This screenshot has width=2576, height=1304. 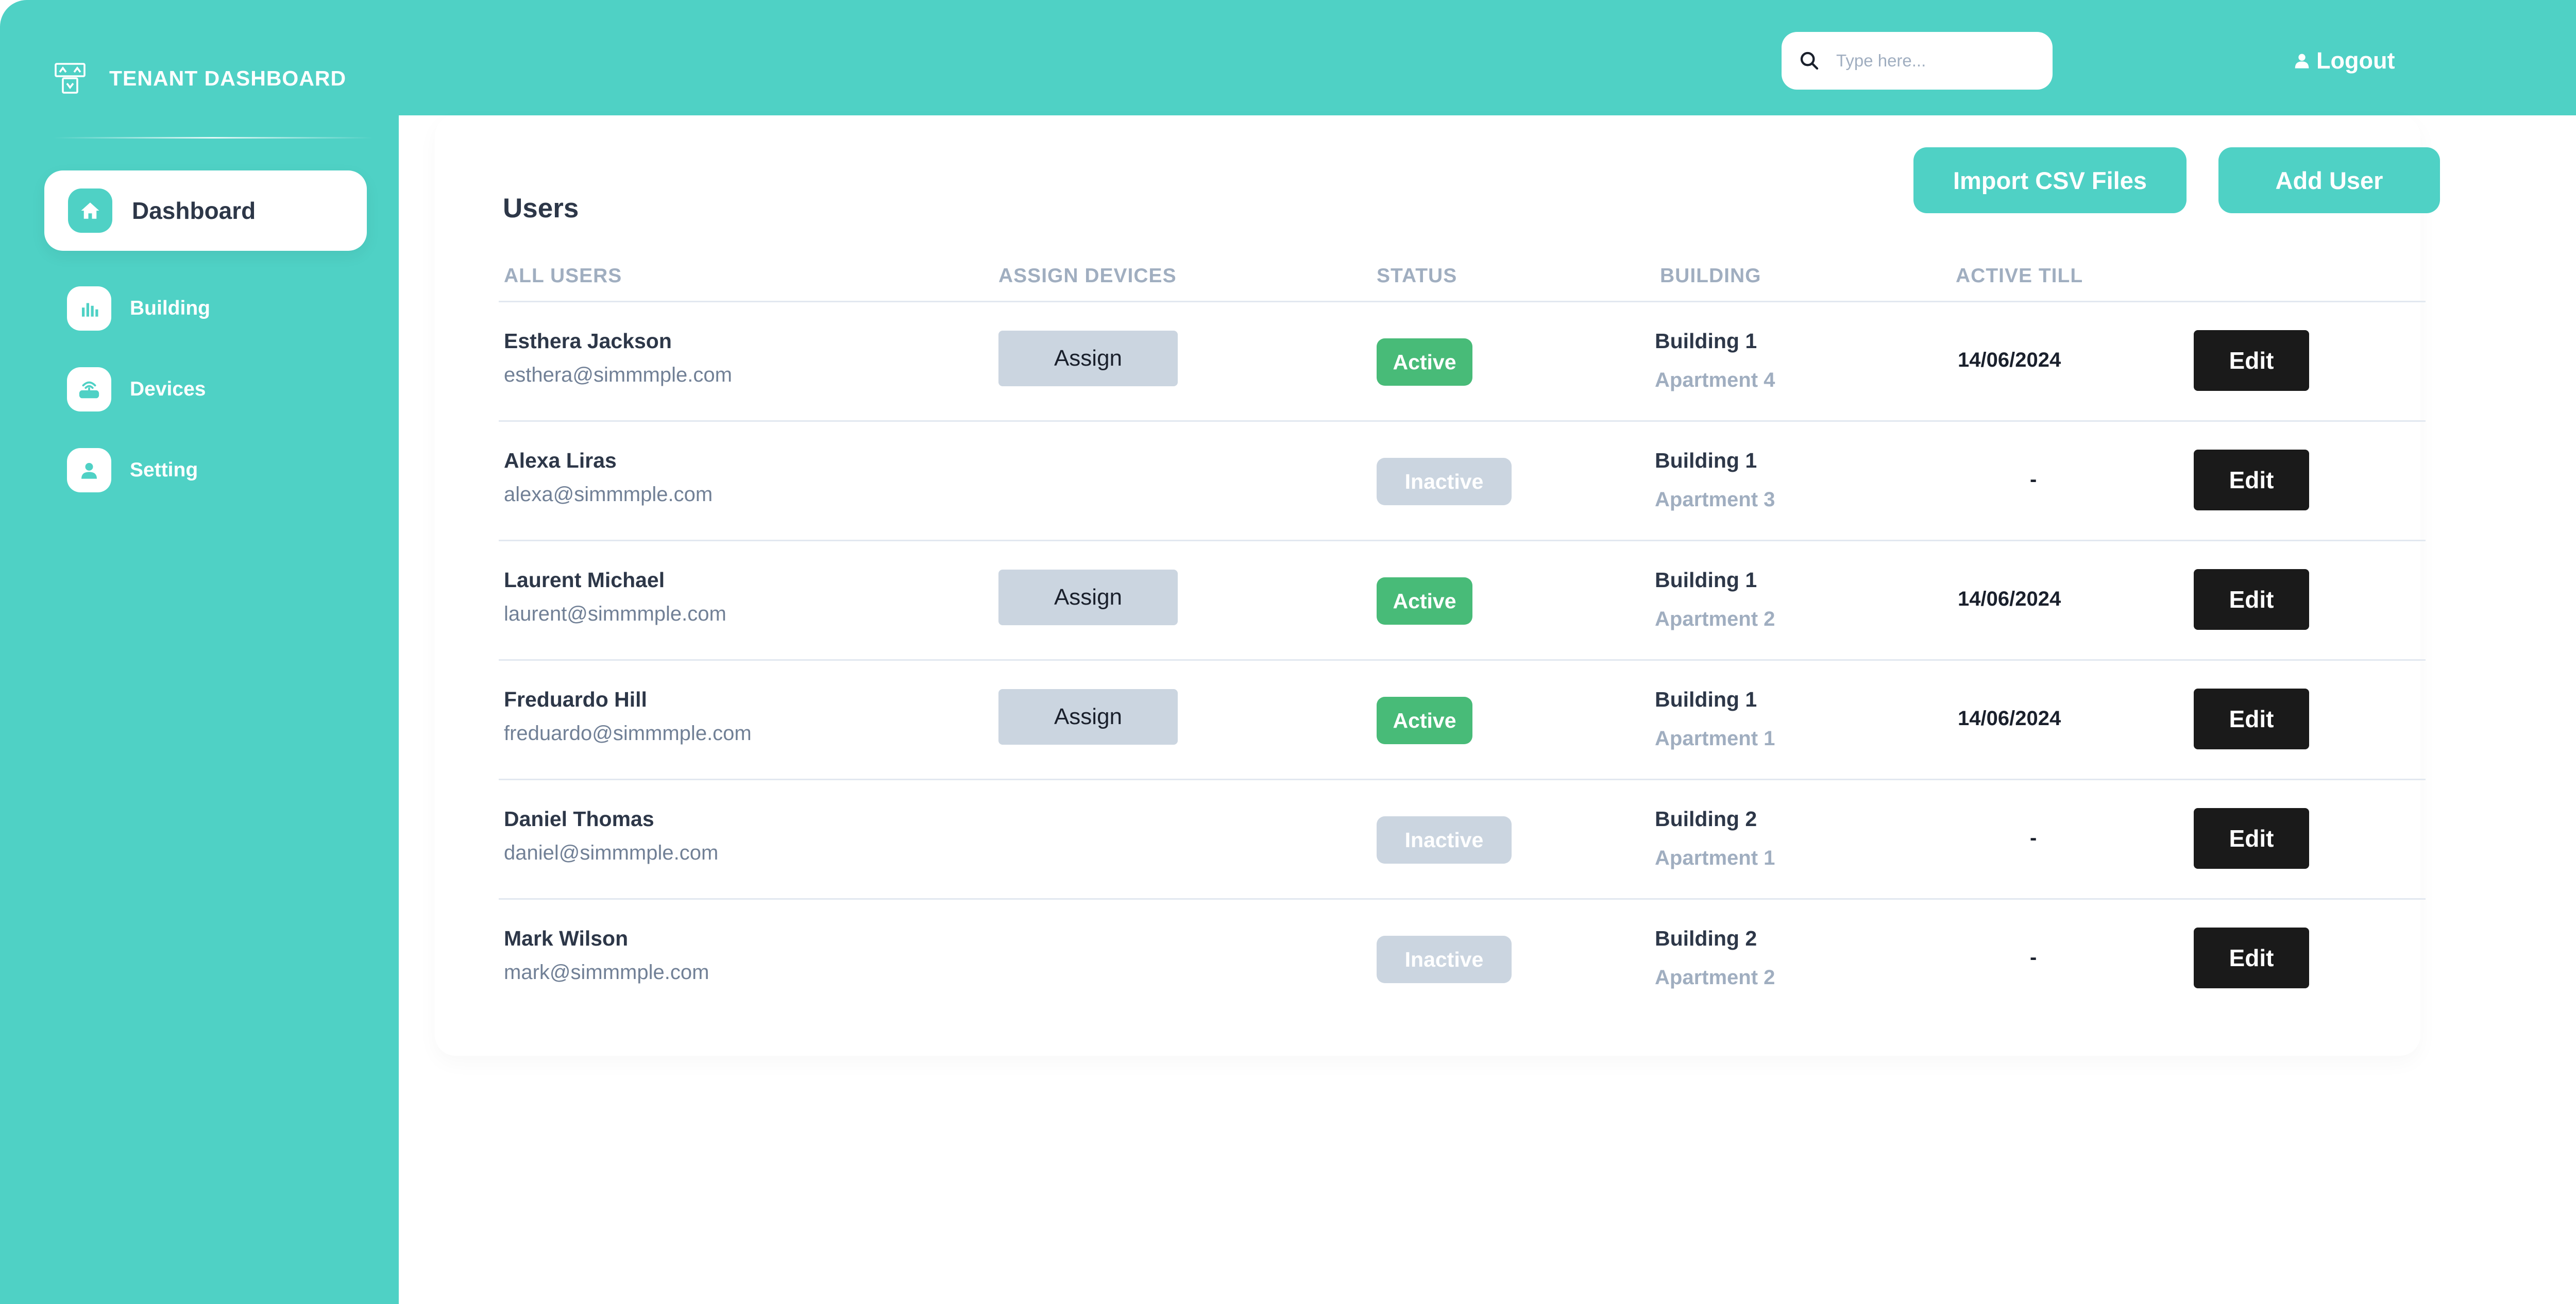 What do you see at coordinates (89, 308) in the screenshot?
I see `bar-chart-icon` at bounding box center [89, 308].